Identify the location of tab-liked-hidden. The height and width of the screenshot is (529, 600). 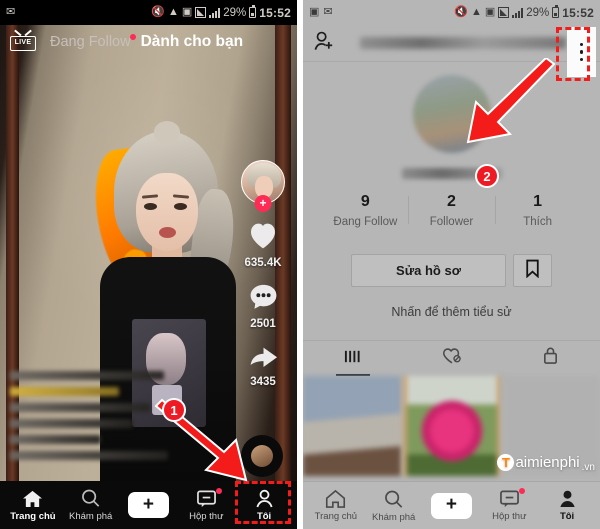
(451, 358).